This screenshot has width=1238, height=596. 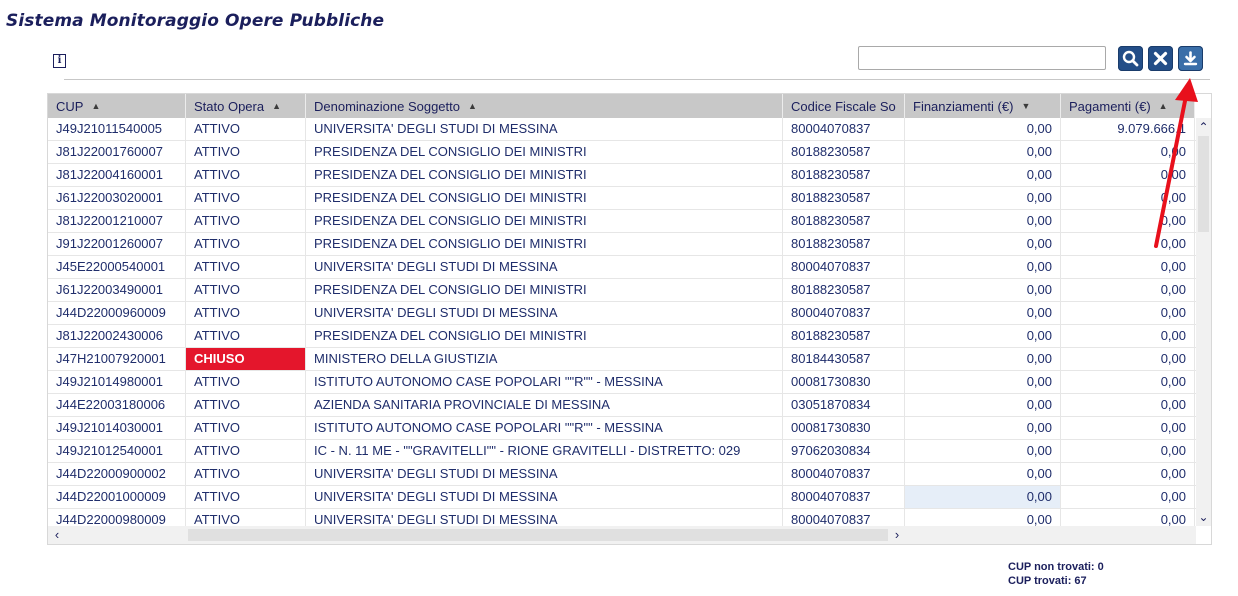 What do you see at coordinates (1190, 58) in the screenshot?
I see `download-button` at bounding box center [1190, 58].